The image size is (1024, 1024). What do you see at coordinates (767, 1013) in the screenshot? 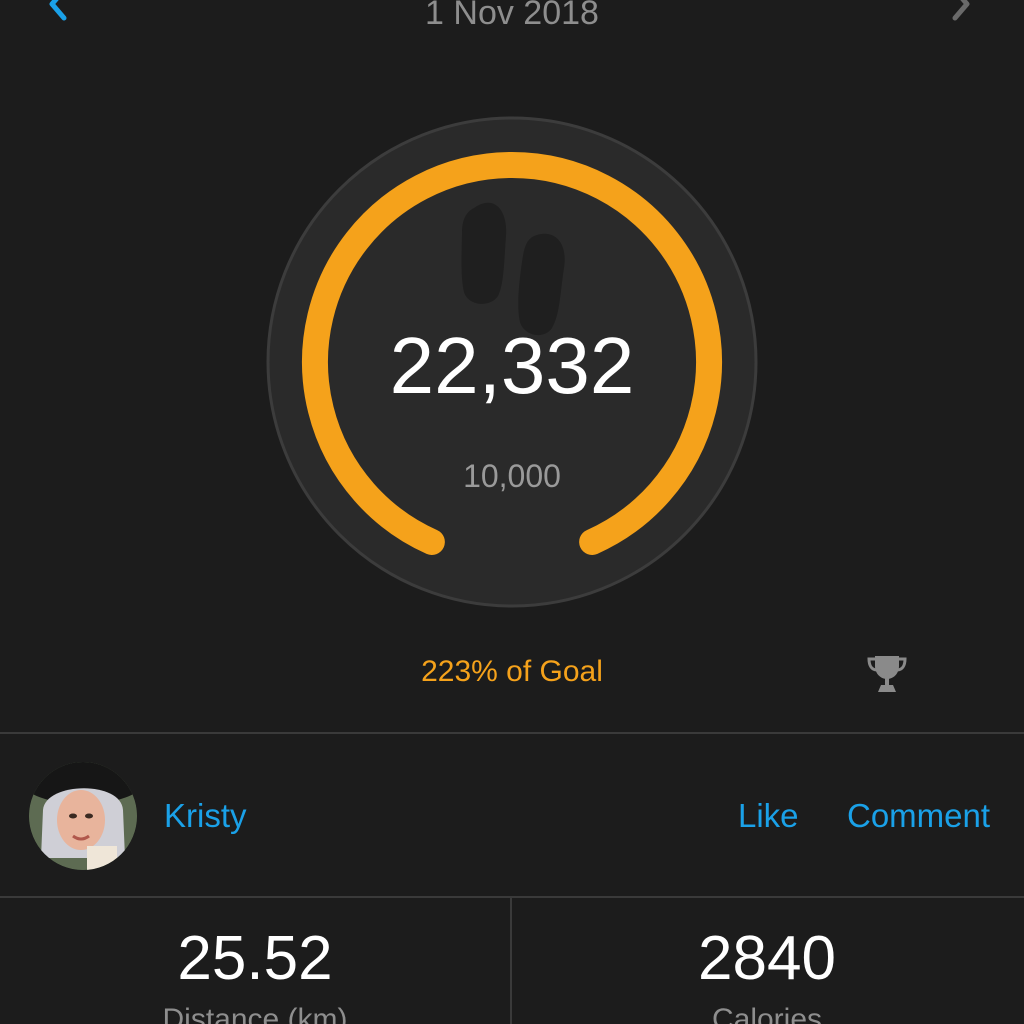
I see `calories-label: Calories` at bounding box center [767, 1013].